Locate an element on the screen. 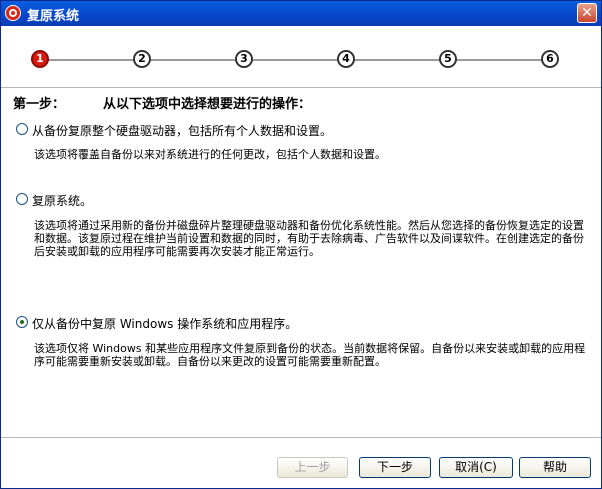 Image resolution: width=602 pixels, height=489 pixels. option-system-restore-radio is located at coordinates (22, 199).